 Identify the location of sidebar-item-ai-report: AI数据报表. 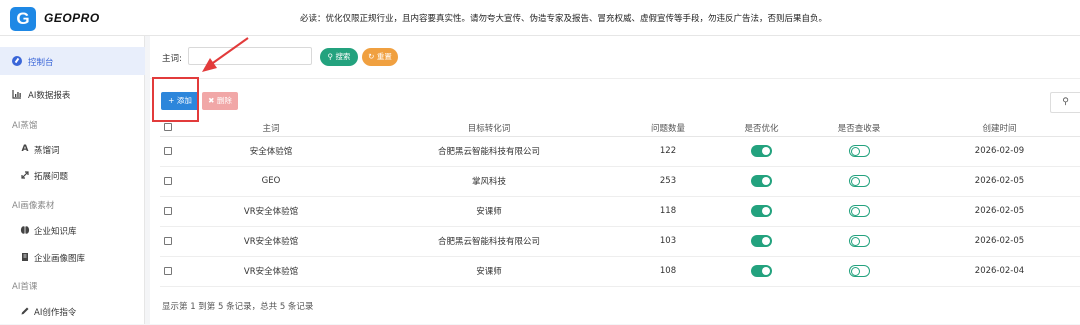
(72, 94).